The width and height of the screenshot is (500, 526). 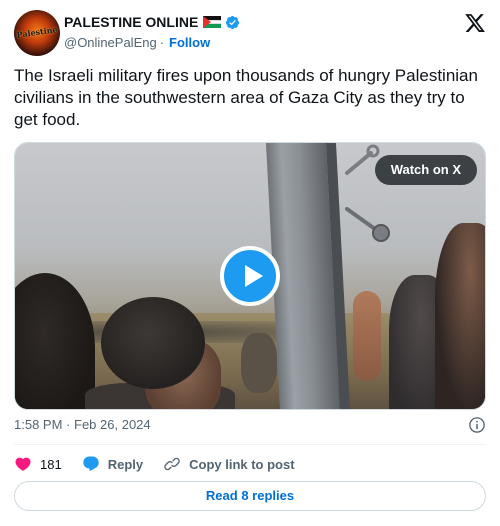 What do you see at coordinates (250, 444) in the screenshot?
I see `divider` at bounding box center [250, 444].